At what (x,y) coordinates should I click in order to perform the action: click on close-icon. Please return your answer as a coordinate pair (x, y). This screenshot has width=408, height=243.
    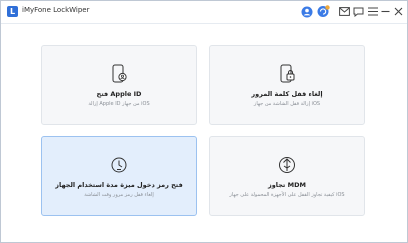
    Looking at the image, I should click on (398, 11).